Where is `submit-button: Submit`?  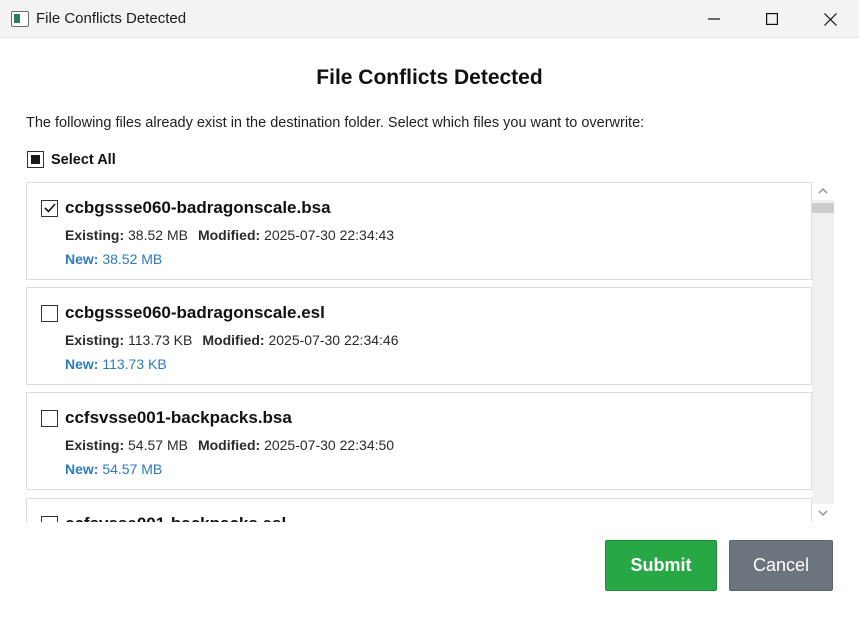 submit-button: Submit is located at coordinates (661, 565).